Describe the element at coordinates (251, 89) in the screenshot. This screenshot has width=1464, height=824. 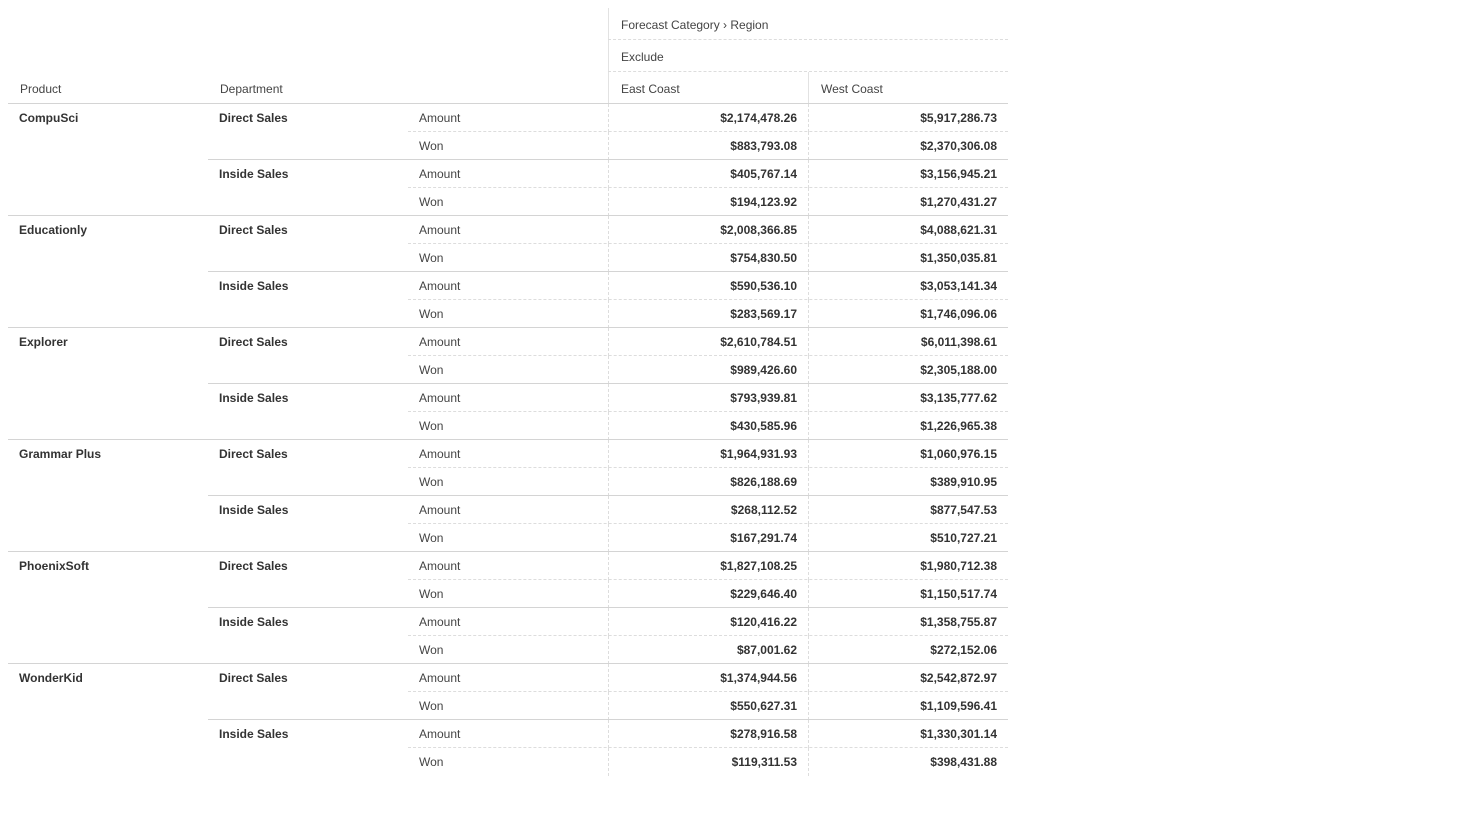
I see `row-header-department: Department` at that location.